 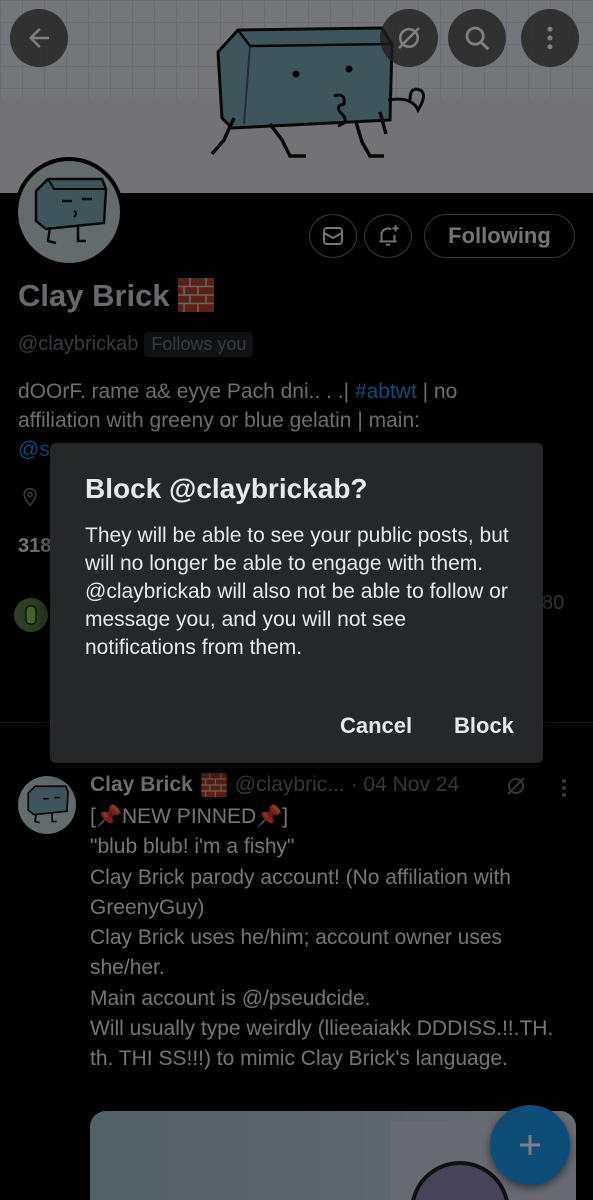 What do you see at coordinates (484, 726) in the screenshot?
I see `block-confirm-button: Block` at bounding box center [484, 726].